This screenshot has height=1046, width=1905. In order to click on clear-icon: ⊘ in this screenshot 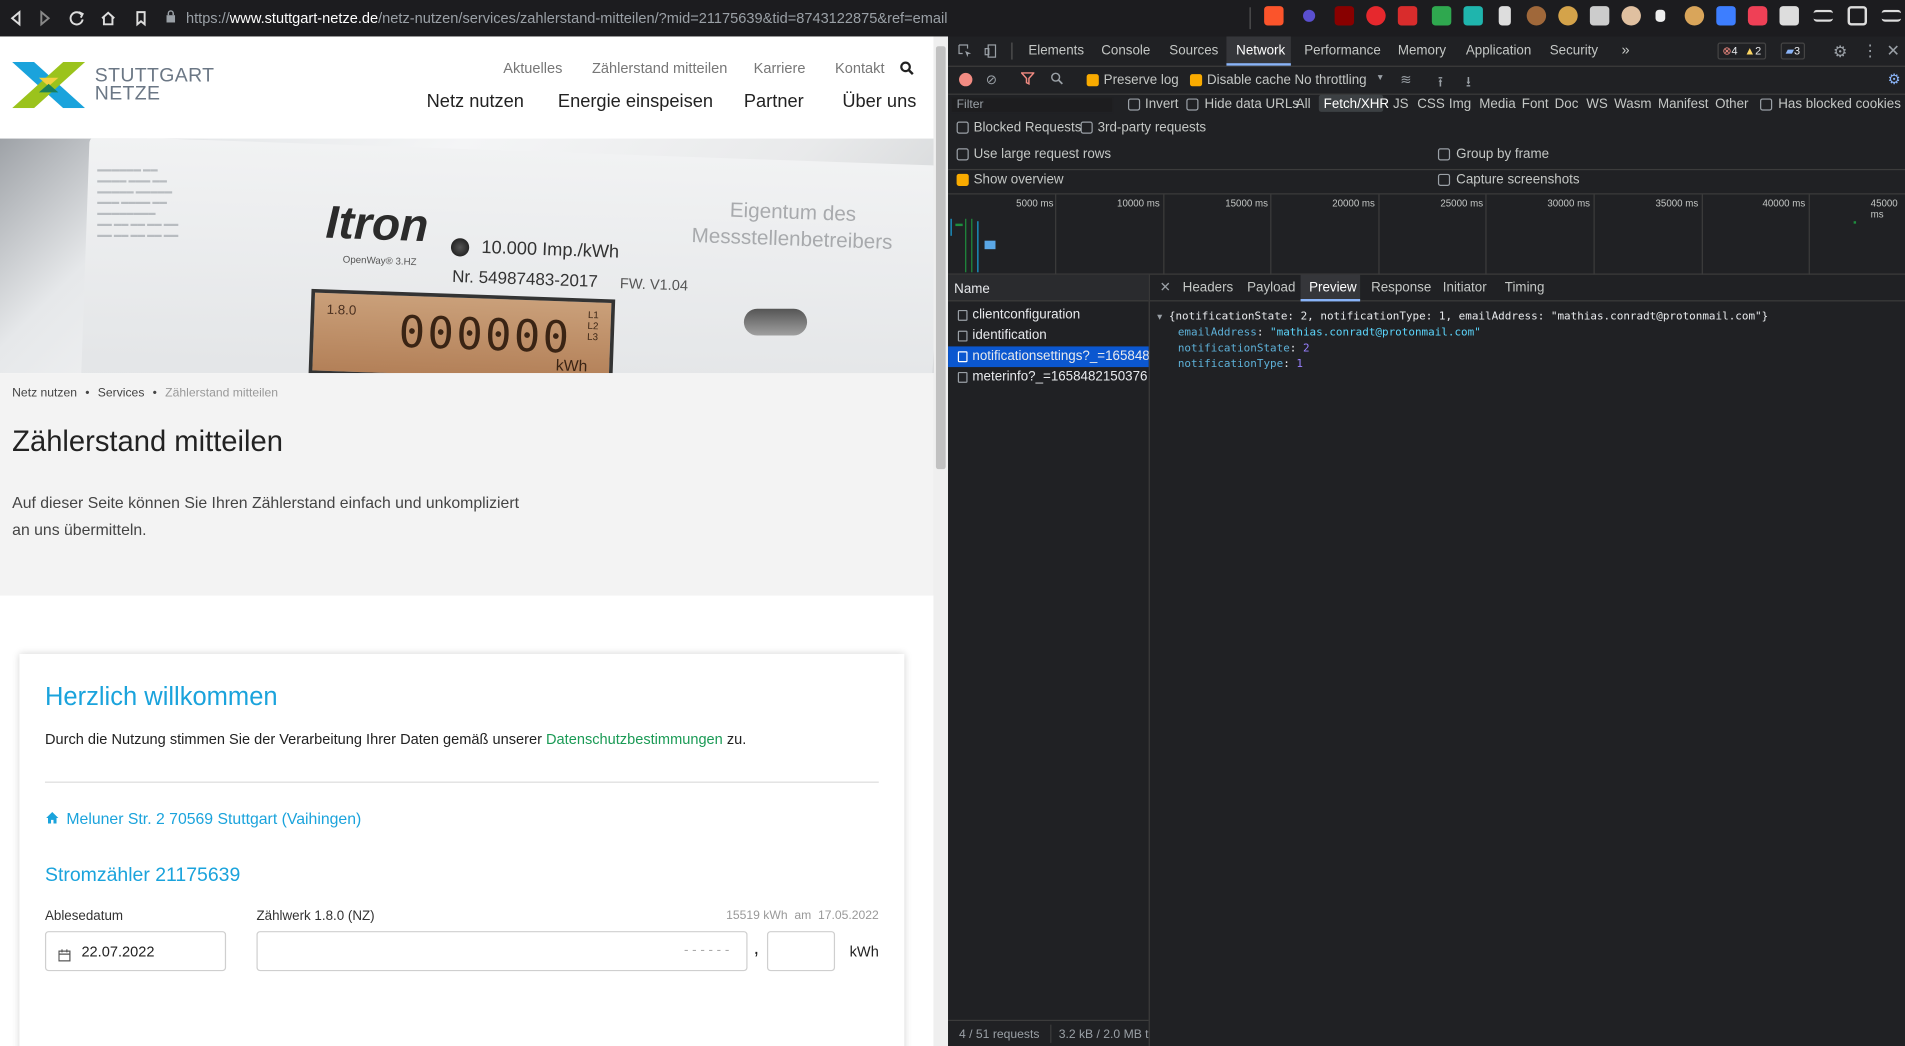, I will do `click(991, 80)`.